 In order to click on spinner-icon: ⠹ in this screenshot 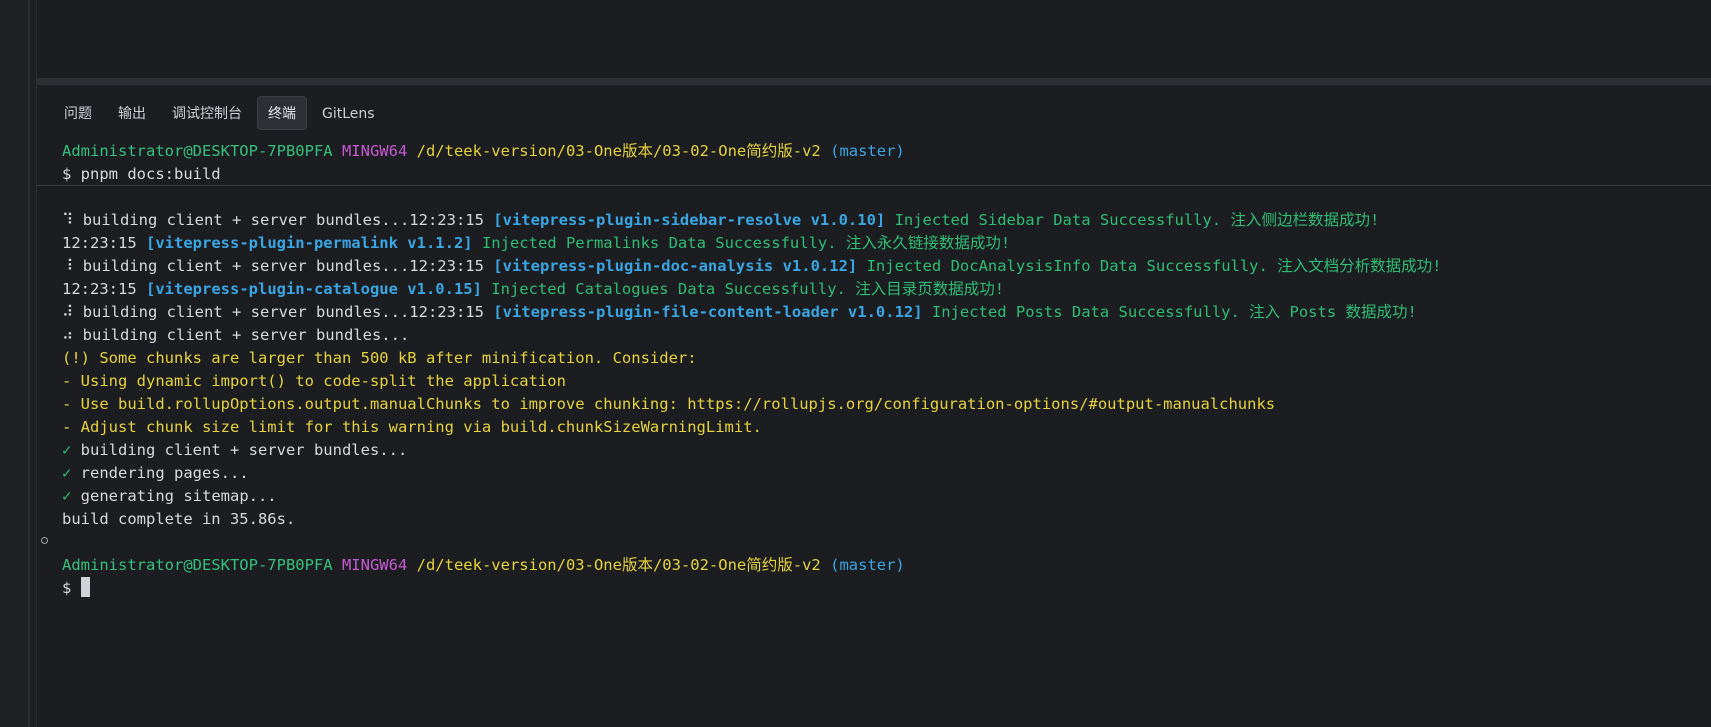, I will do `click(68, 220)`.